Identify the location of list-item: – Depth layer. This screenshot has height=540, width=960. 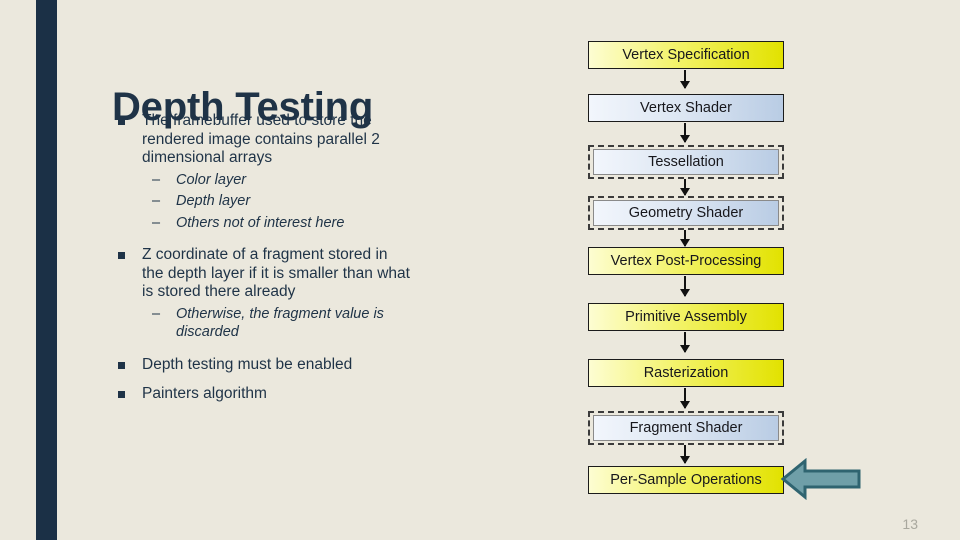
(262, 201).